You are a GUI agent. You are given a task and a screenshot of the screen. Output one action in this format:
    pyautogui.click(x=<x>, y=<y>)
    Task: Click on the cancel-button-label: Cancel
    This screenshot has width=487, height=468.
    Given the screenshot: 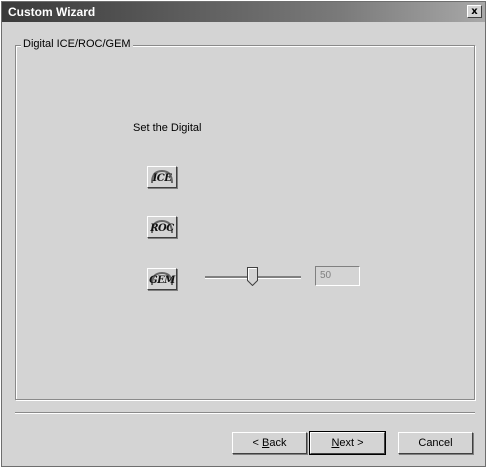 What is the action you would take?
    pyautogui.click(x=435, y=443)
    